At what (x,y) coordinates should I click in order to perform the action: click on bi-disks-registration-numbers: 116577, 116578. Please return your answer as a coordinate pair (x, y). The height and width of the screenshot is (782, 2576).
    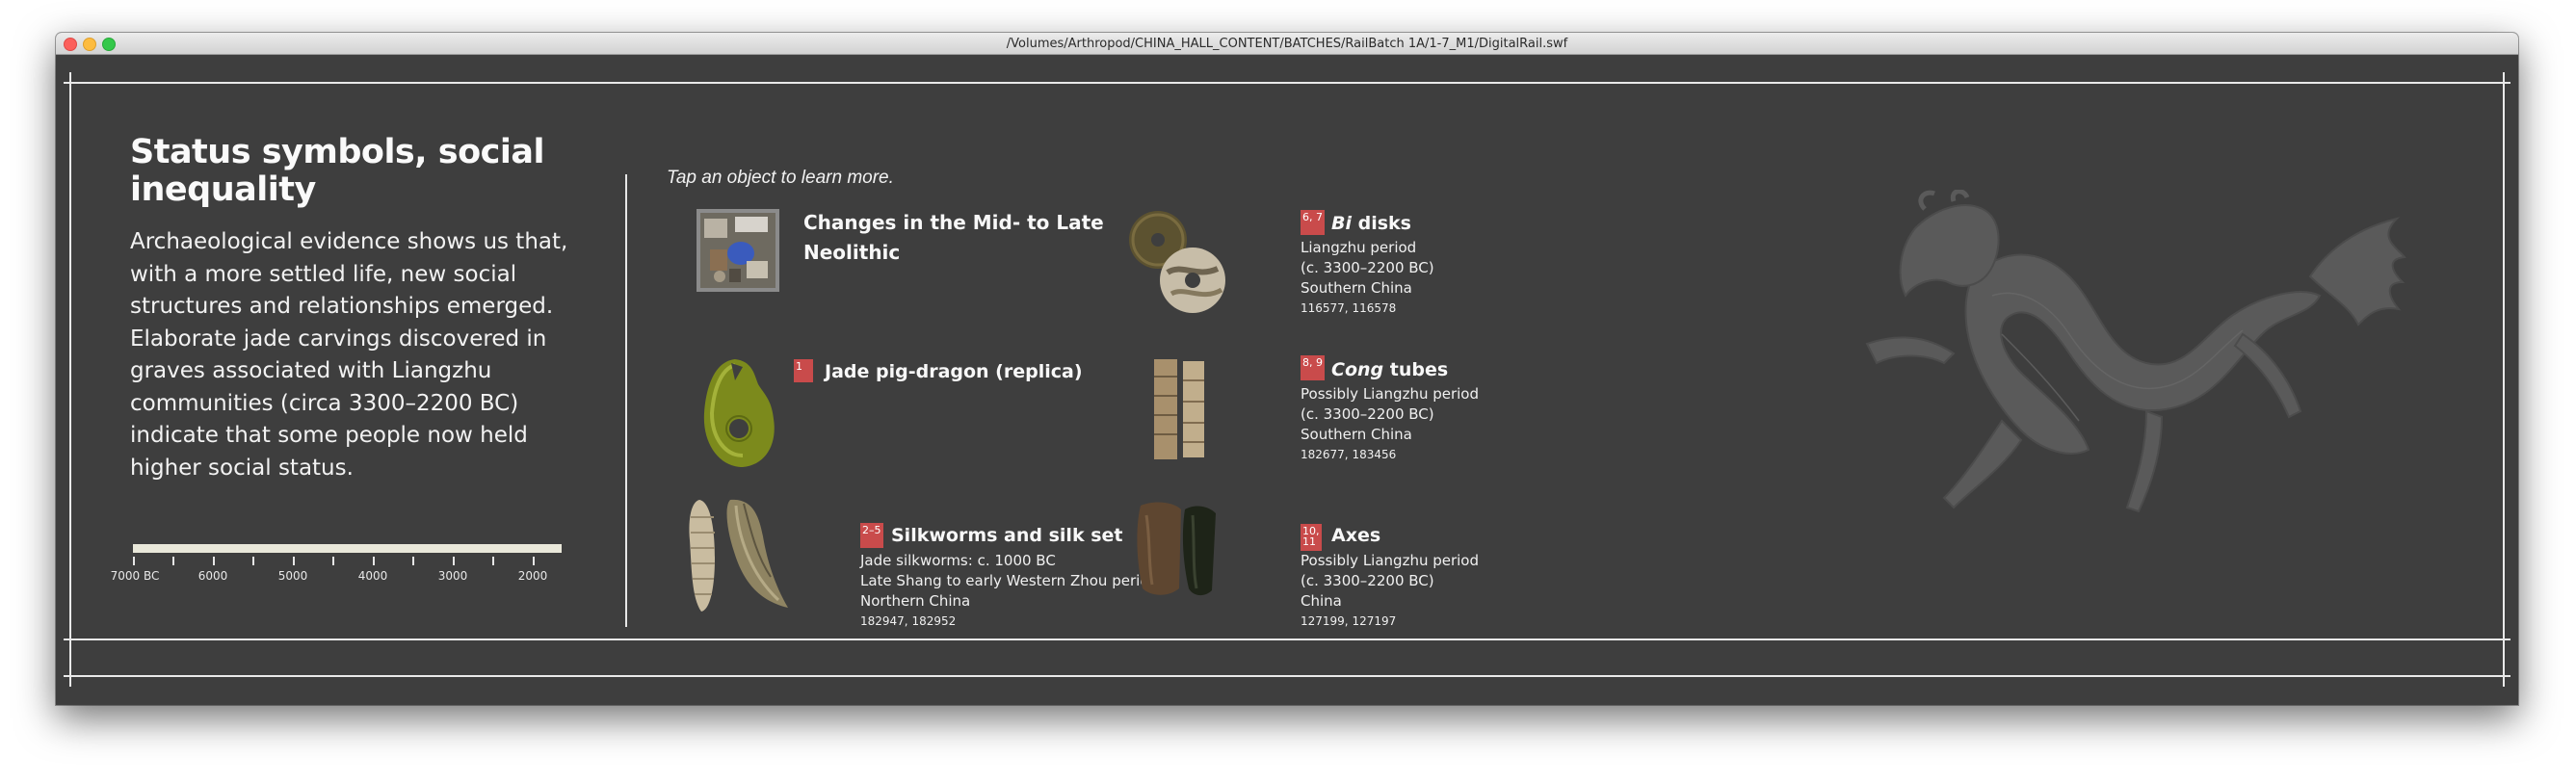
    Looking at the image, I should click on (1349, 308).